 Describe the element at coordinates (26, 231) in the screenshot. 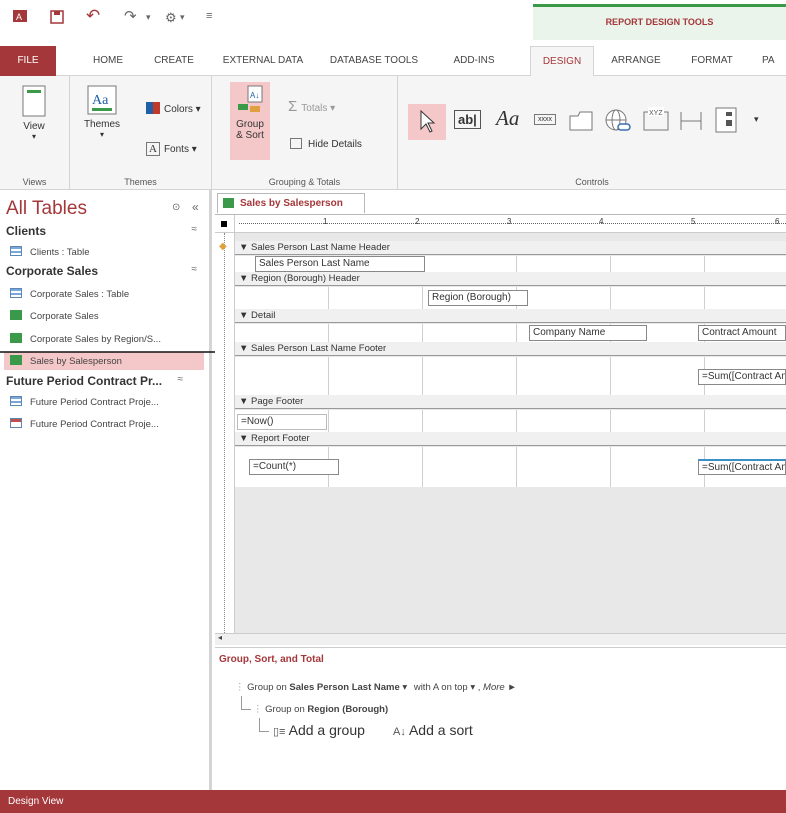

I see `nav-group-clients: Clients` at that location.